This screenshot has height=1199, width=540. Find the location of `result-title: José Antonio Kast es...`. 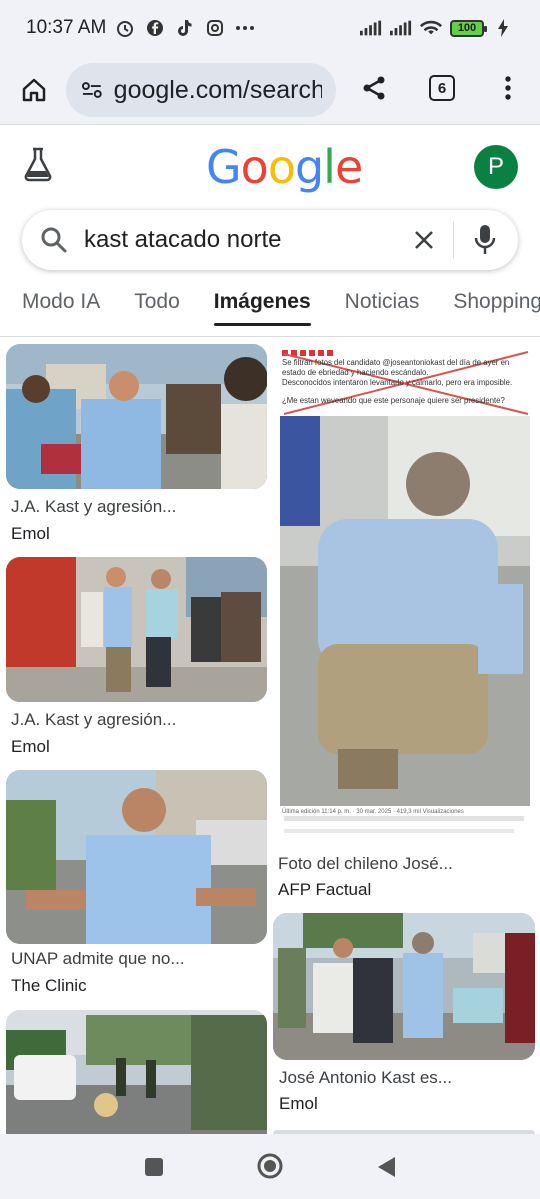

result-title: José Antonio Kast es... is located at coordinates (365, 1078).